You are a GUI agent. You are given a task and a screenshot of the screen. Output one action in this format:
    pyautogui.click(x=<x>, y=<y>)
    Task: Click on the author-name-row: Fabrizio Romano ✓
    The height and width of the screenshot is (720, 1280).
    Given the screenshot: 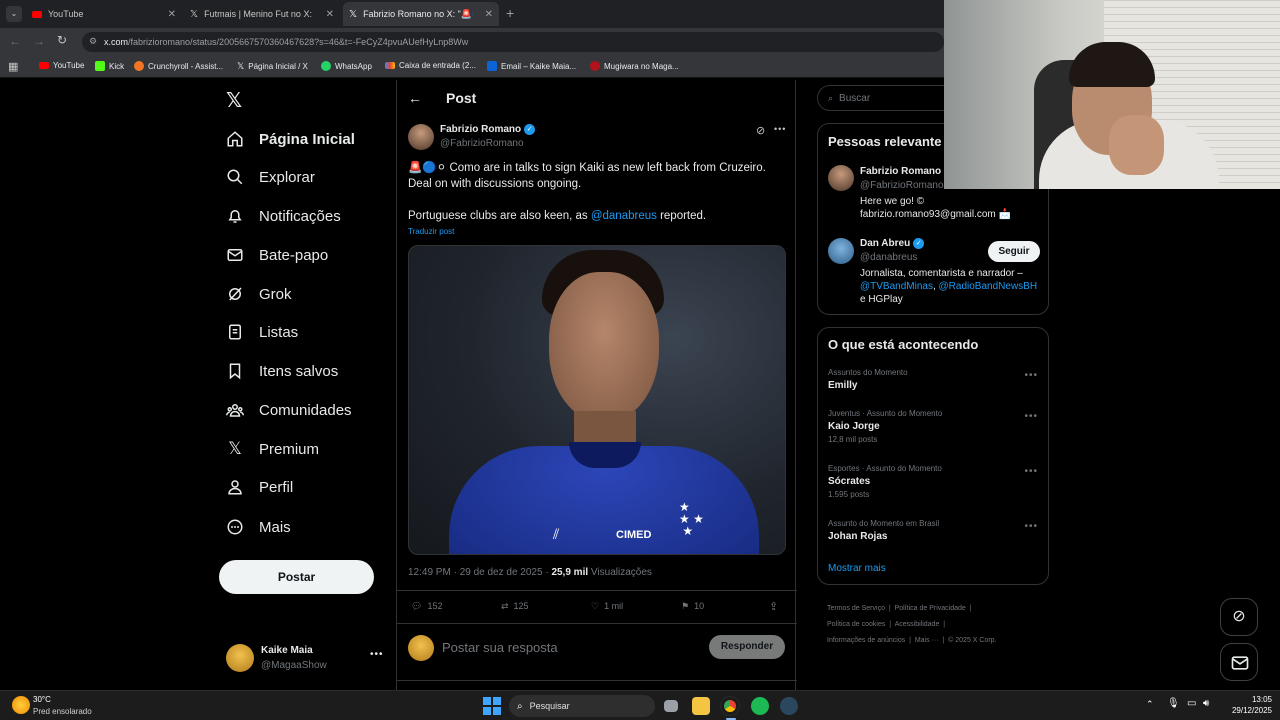 What is the action you would take?
    pyautogui.click(x=488, y=129)
    